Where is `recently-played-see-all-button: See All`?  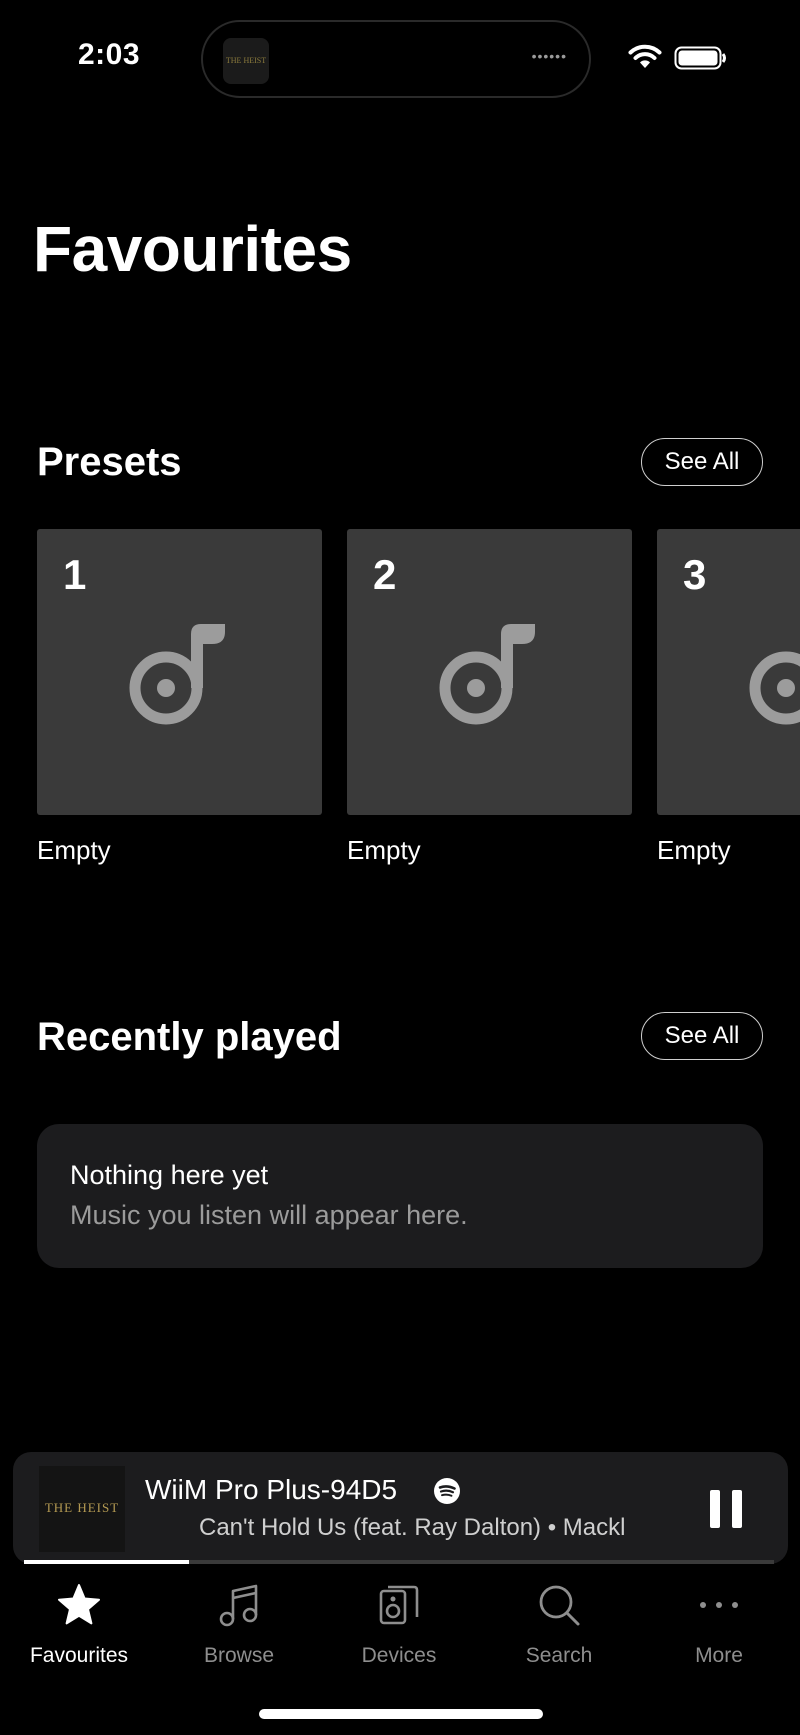
recently-played-see-all-button: See All is located at coordinates (702, 1036).